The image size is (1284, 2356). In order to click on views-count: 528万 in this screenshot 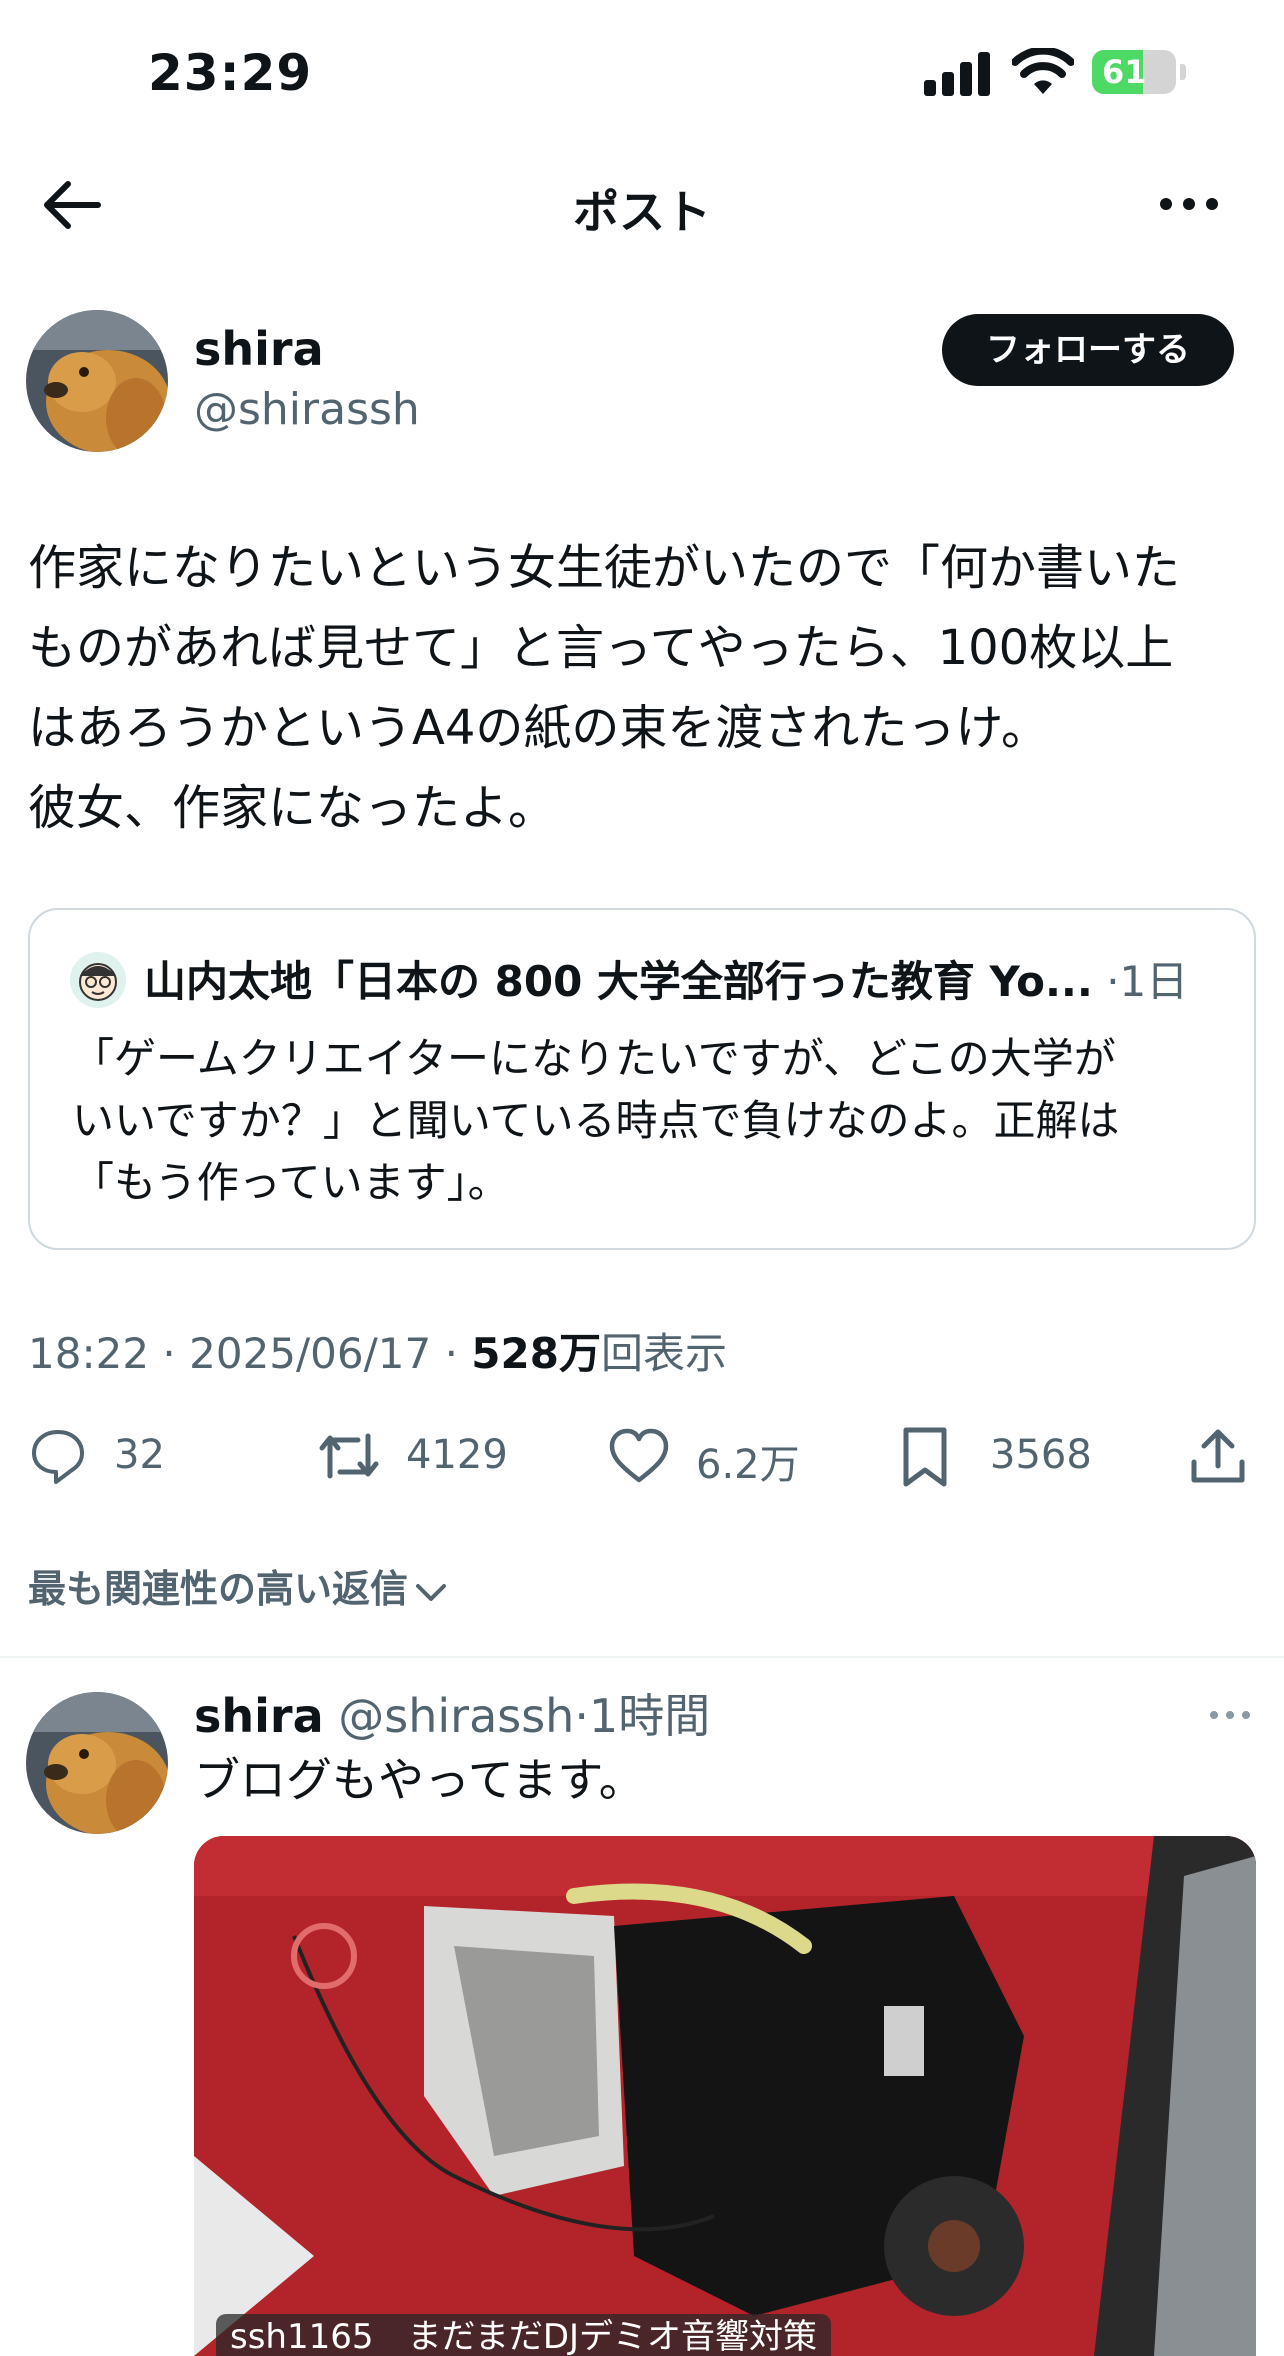, I will do `click(536, 1353)`.